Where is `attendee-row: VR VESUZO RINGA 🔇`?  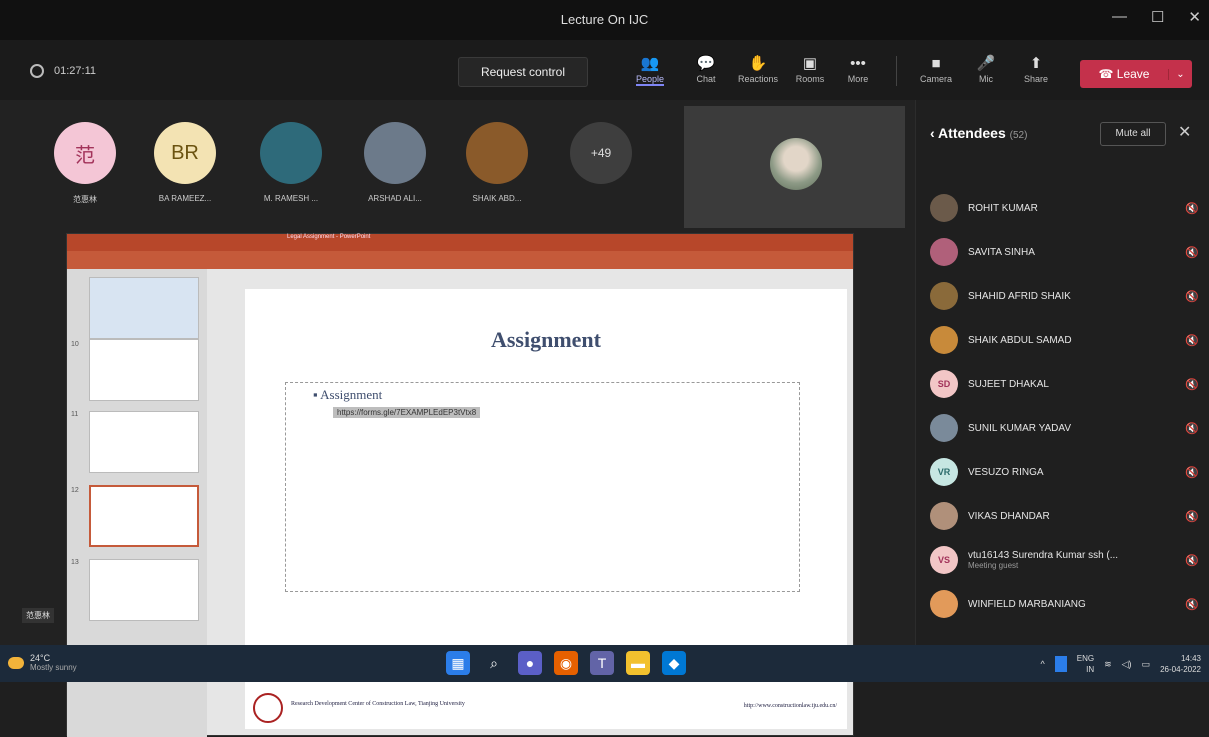
attendee-row: VR VESUZO RINGA 🔇 is located at coordinates (1065, 472).